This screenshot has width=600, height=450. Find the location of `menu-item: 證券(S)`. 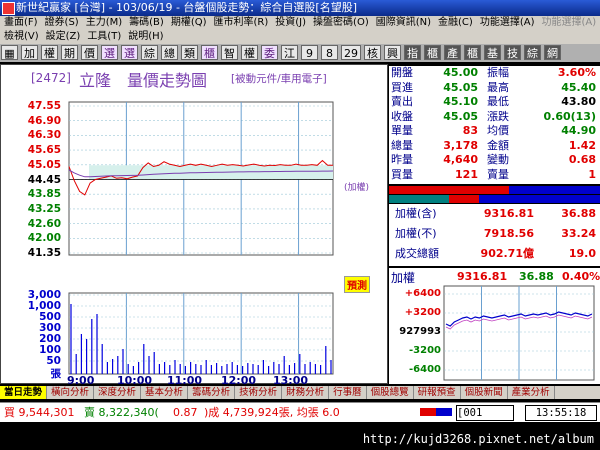

menu-item: 證券(S) is located at coordinates (61, 23).